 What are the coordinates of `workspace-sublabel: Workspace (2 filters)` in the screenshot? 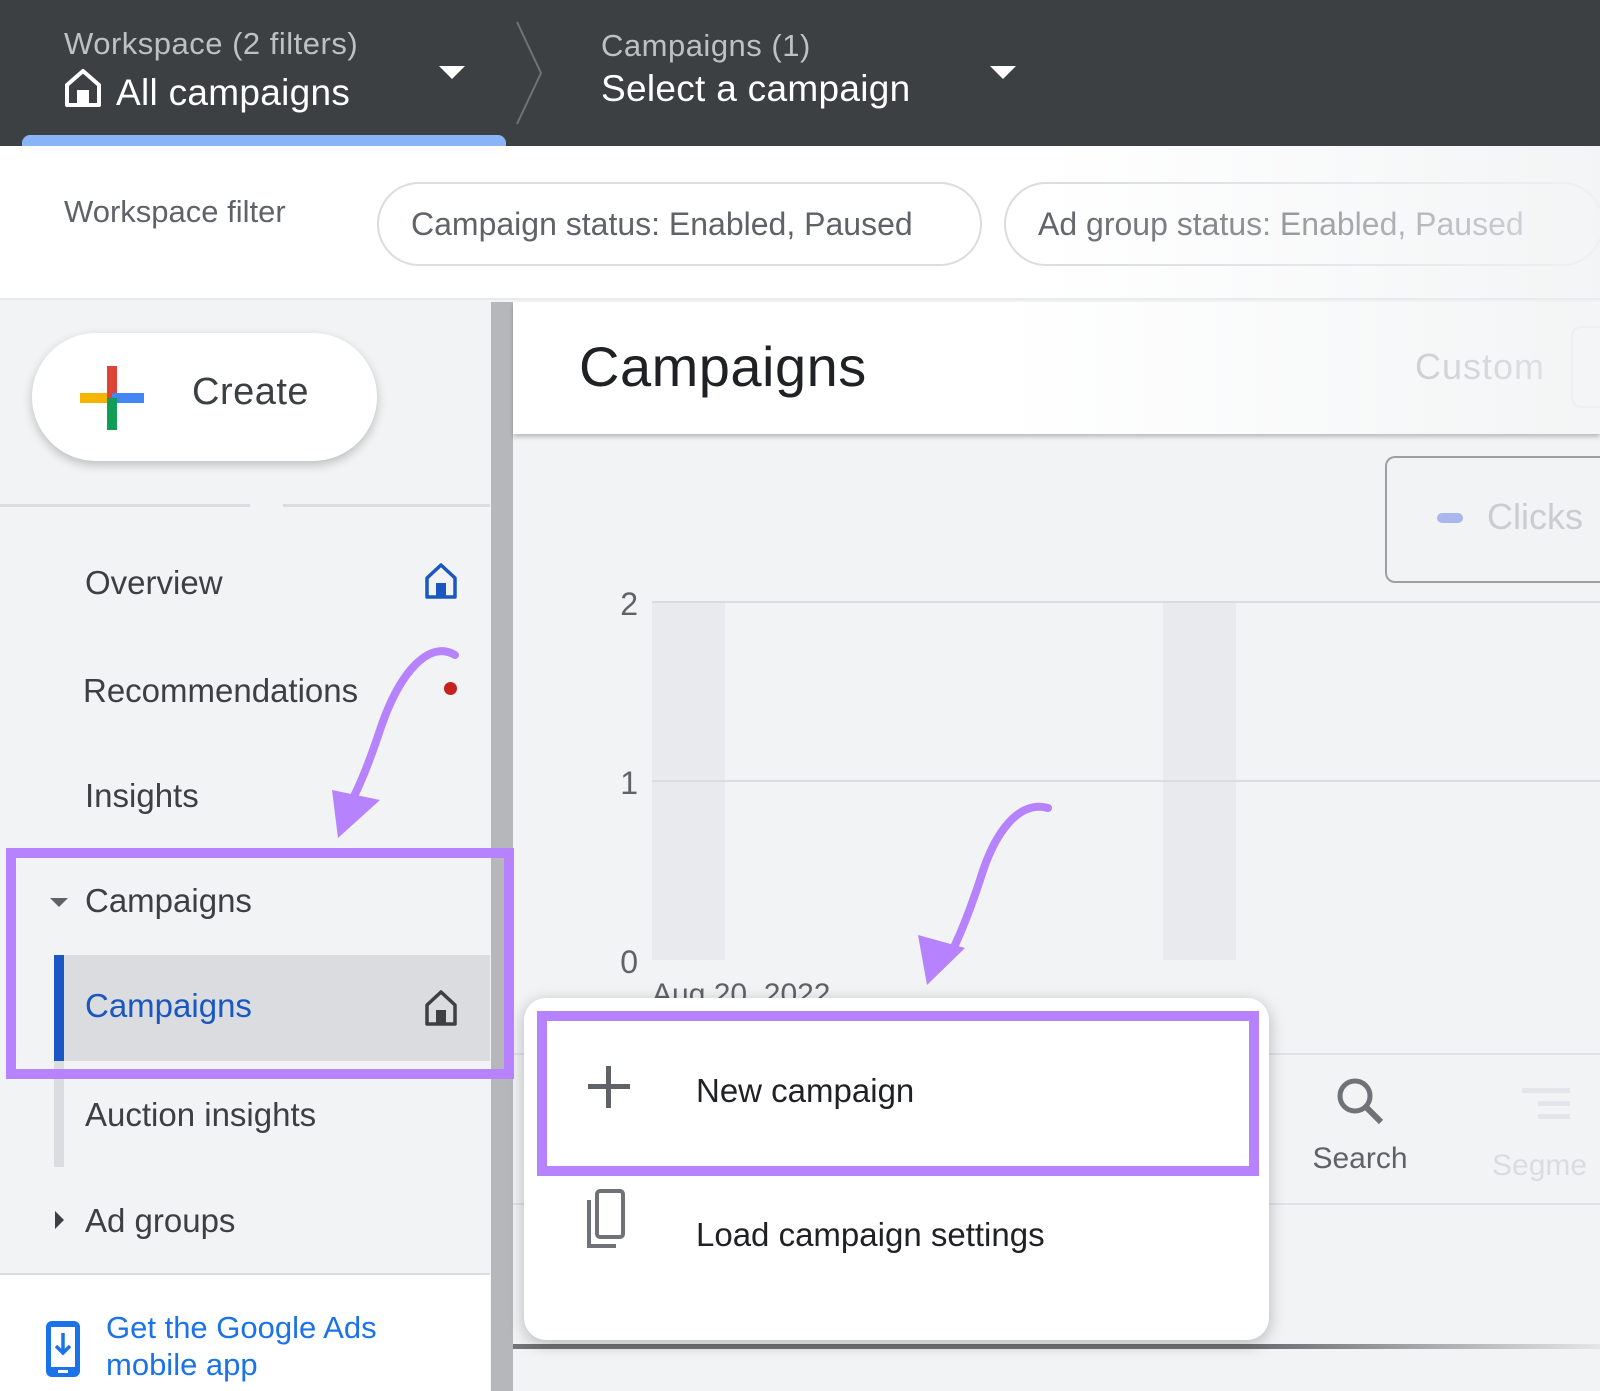 It's located at (211, 43).